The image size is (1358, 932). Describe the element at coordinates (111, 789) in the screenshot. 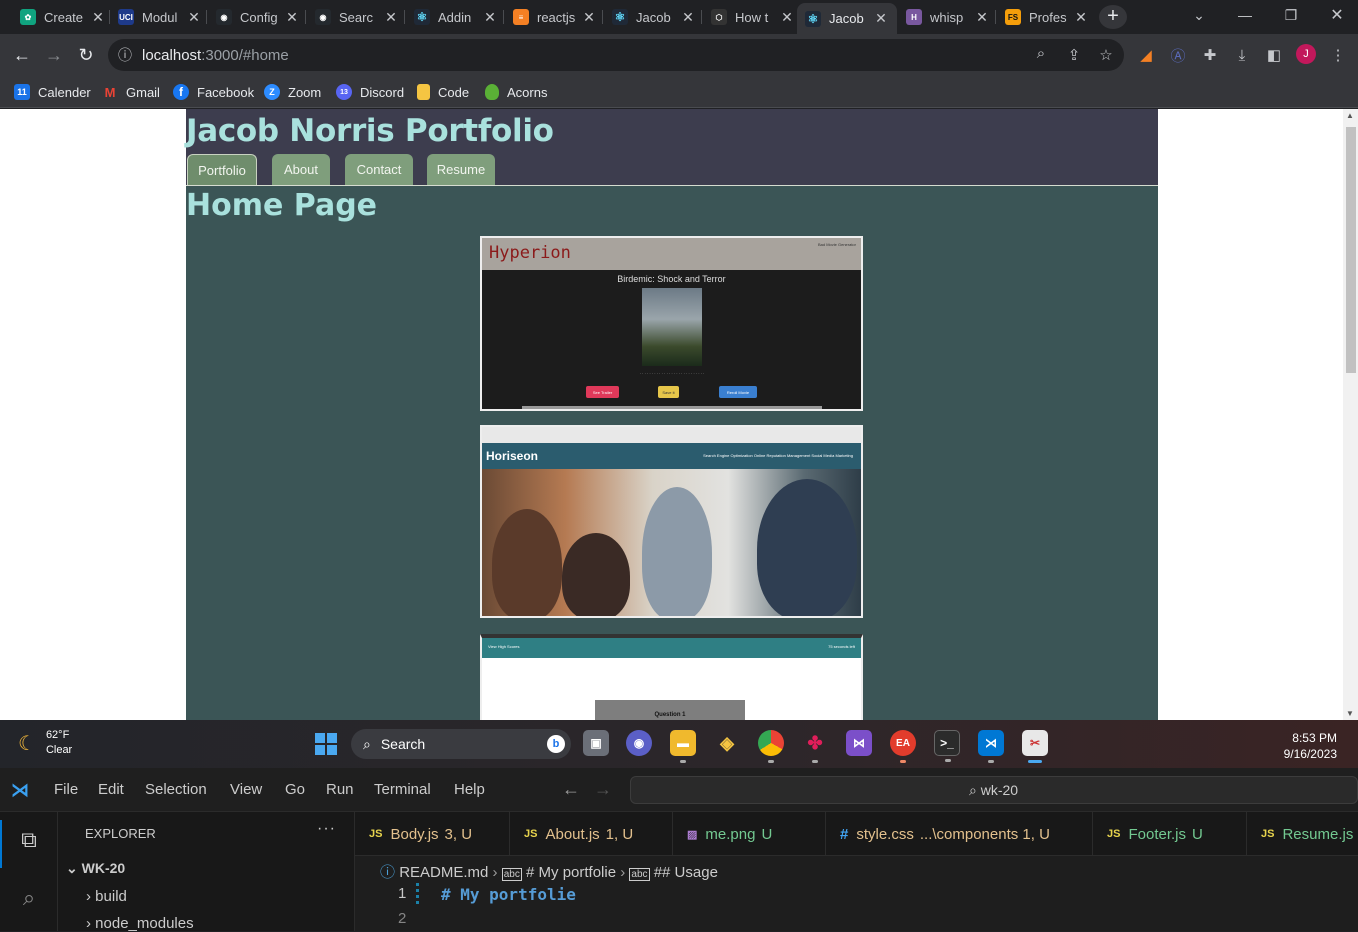

I see `menu-edit: Edit` at that location.